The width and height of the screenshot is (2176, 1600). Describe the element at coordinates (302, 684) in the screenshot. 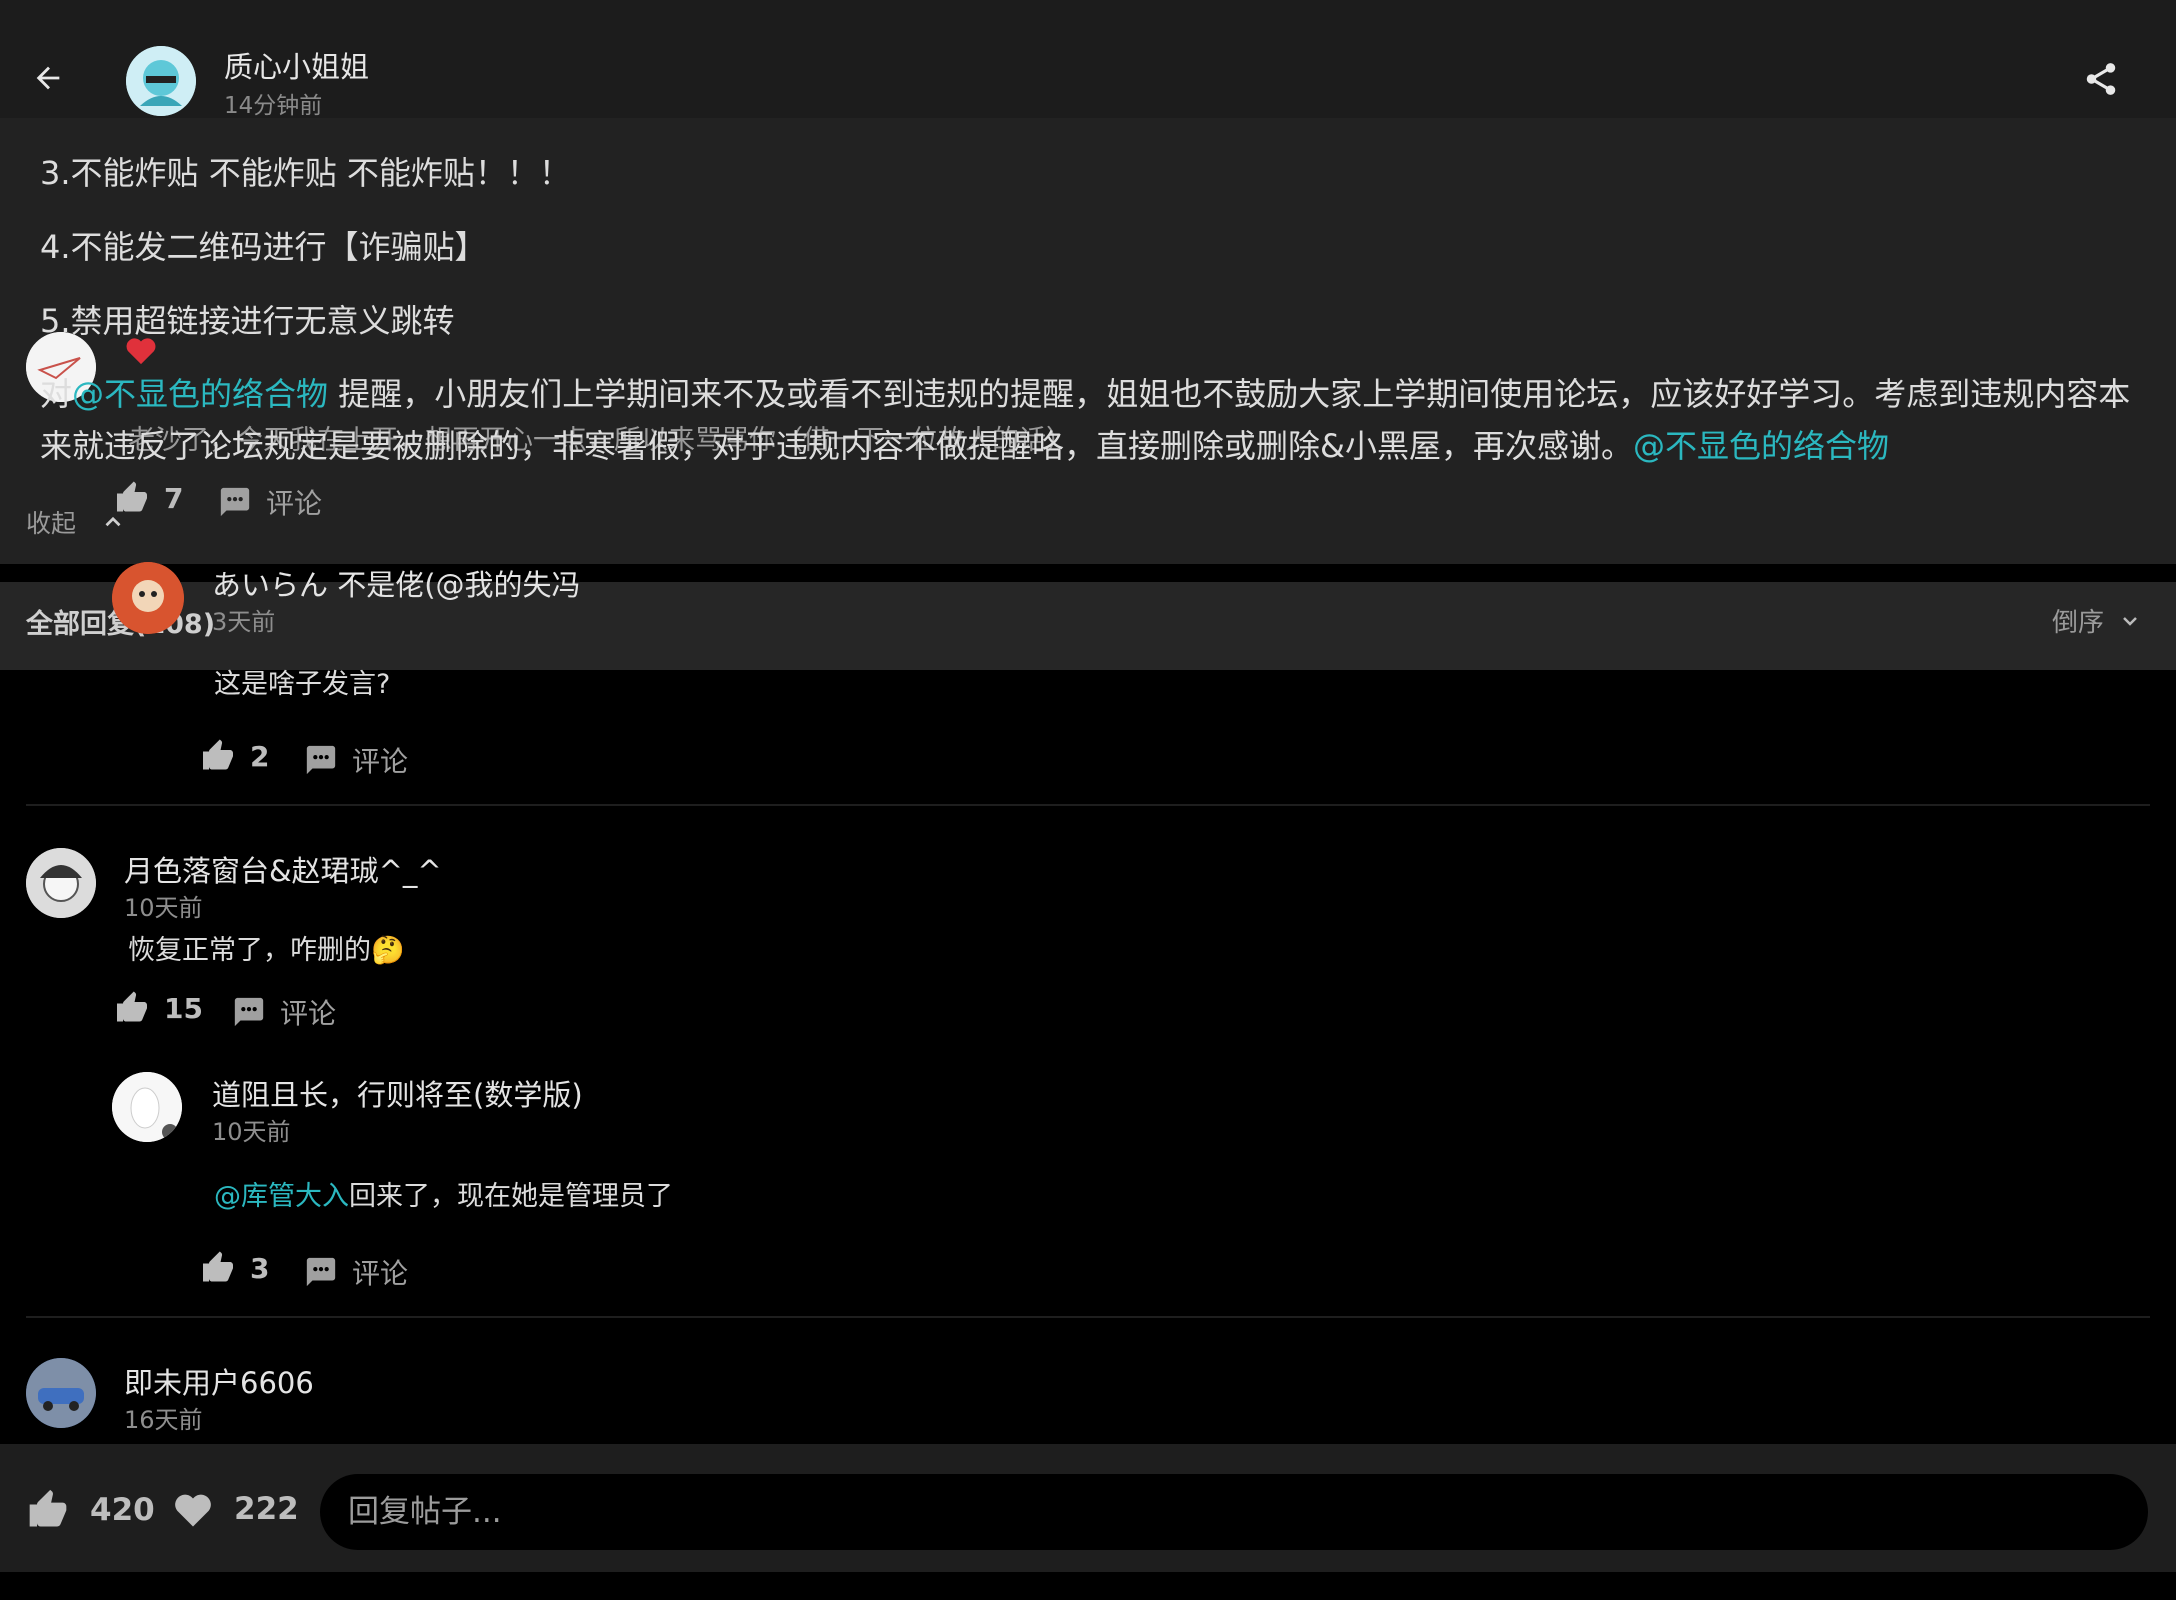

I see `reply-text: 这是啥子发言?` at that location.